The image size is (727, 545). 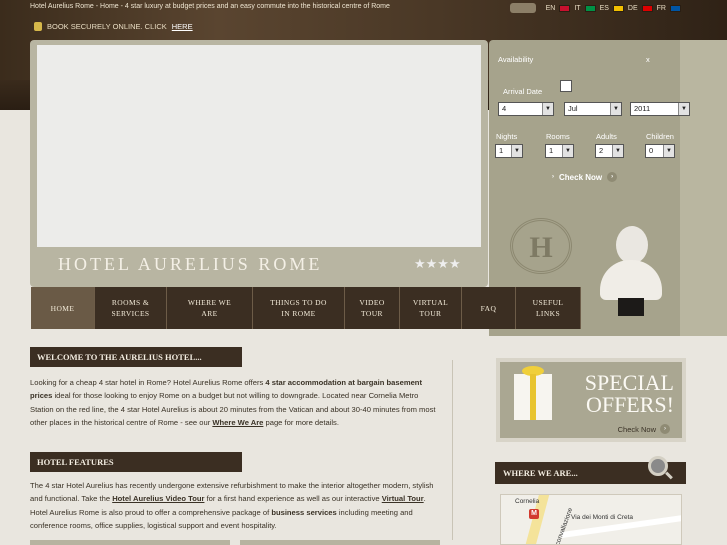 I want to click on nav-item-4: VIDEO TOUR, so click(x=372, y=308).